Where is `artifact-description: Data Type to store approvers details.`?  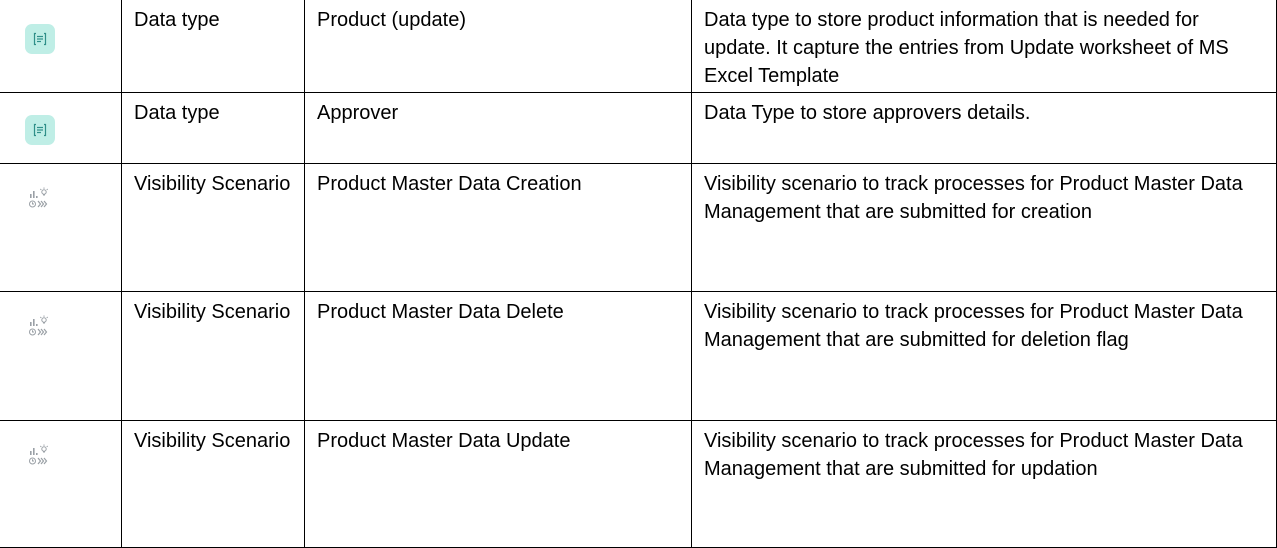
artifact-description: Data Type to store approvers details. is located at coordinates (984, 128).